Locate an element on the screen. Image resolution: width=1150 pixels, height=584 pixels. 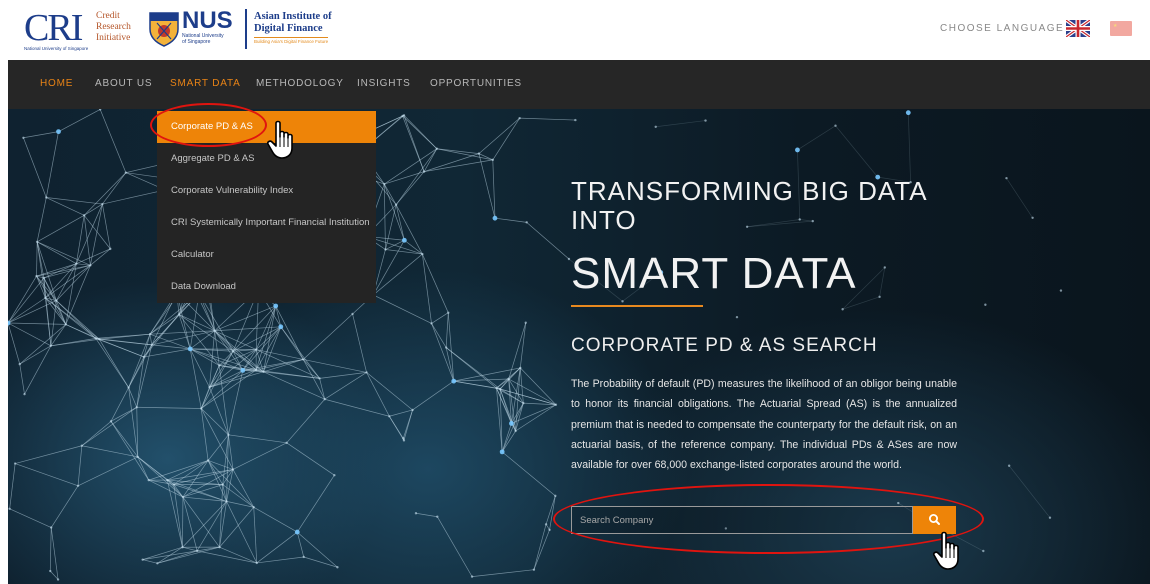
dropdown-item-corporate-vulnerability-index: Corporate Vulnerability Index is located at coordinates (266, 191).